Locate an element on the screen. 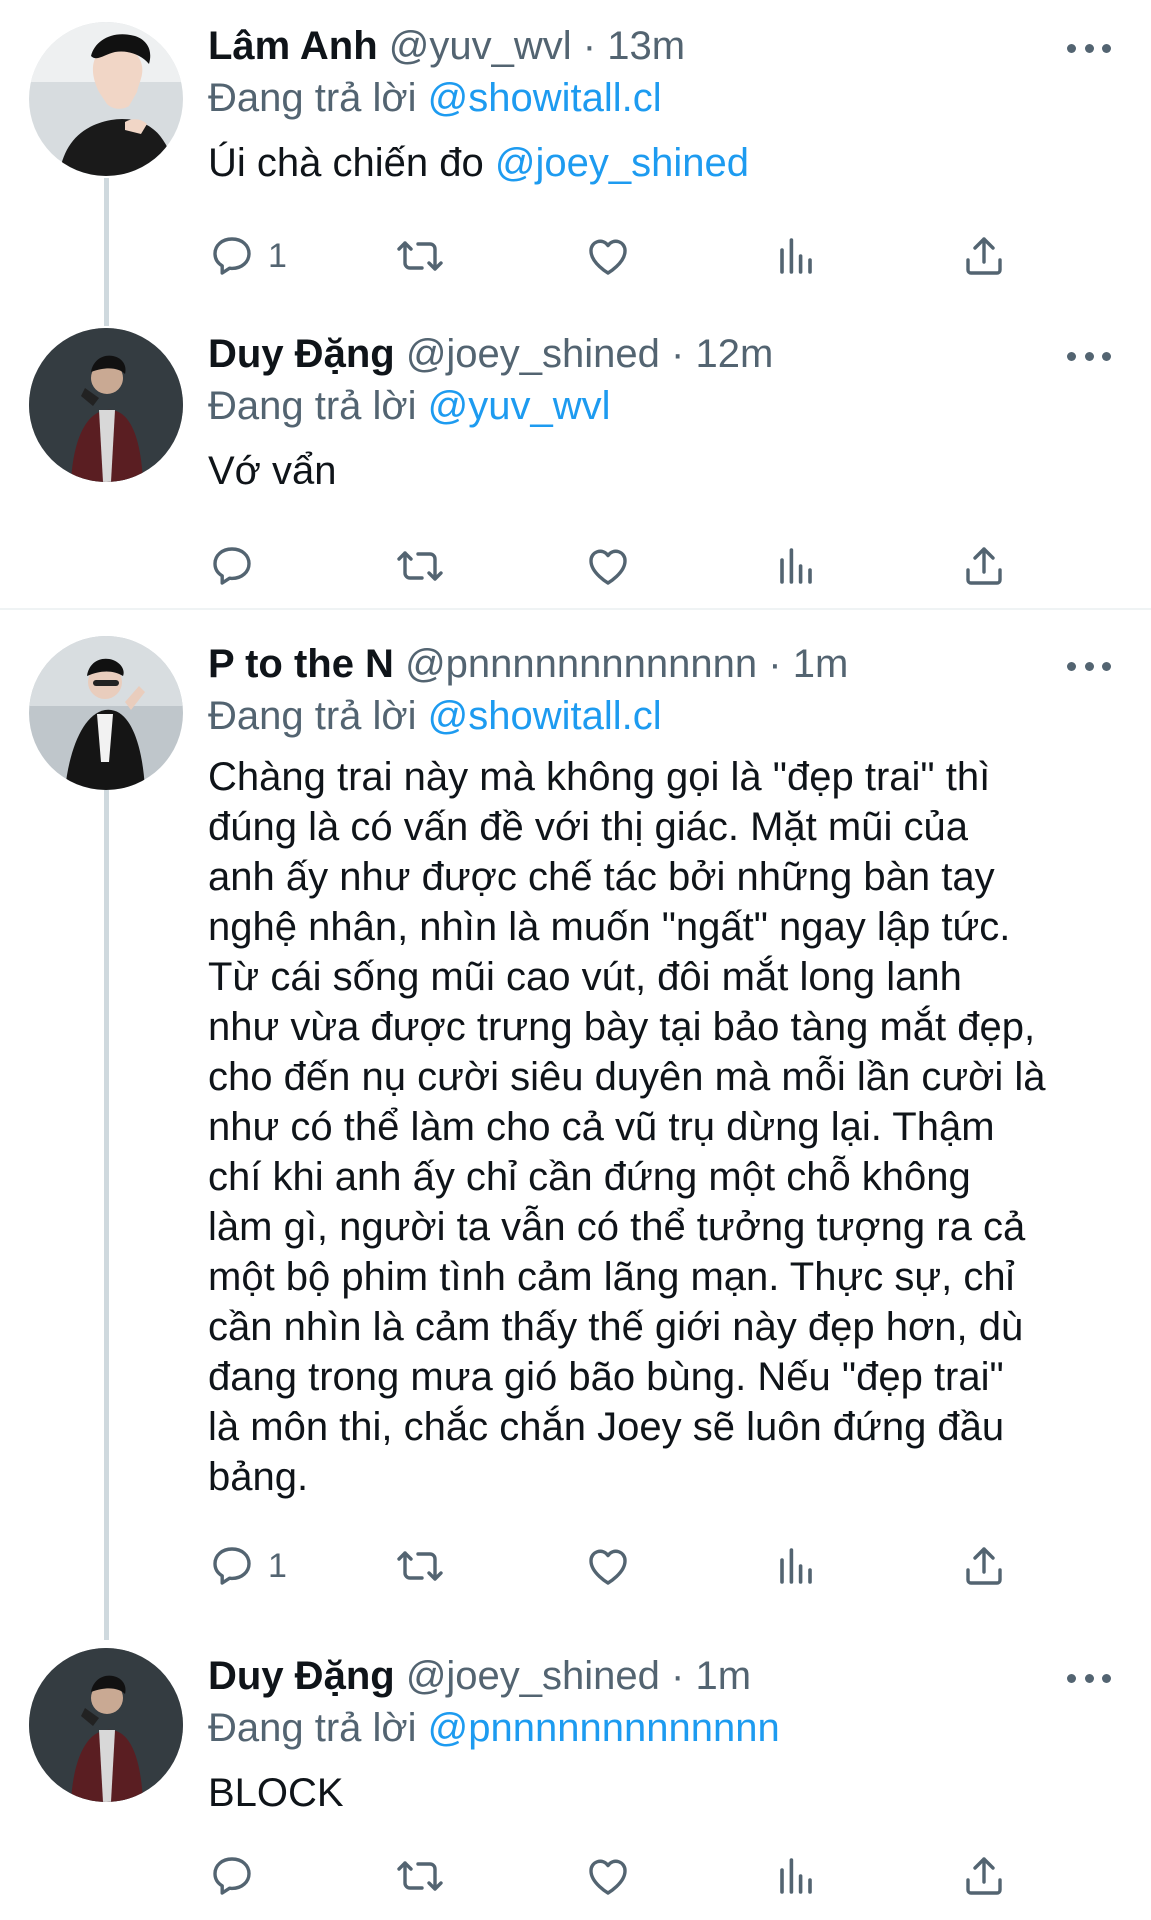 Image resolution: width=1151 pixels, height=1920 pixels. tweet-text: BLOCK is located at coordinates (276, 1793).